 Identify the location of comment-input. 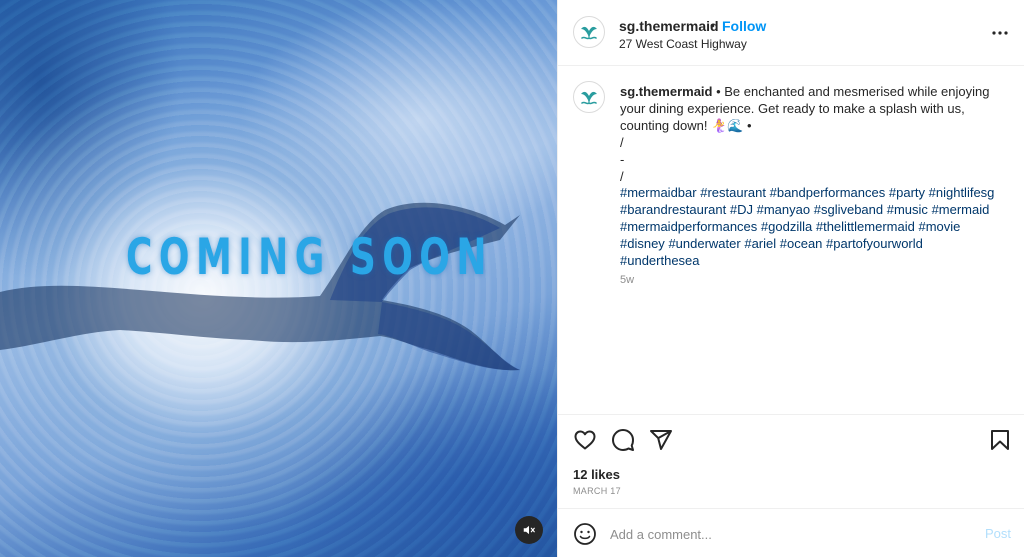
(790, 534).